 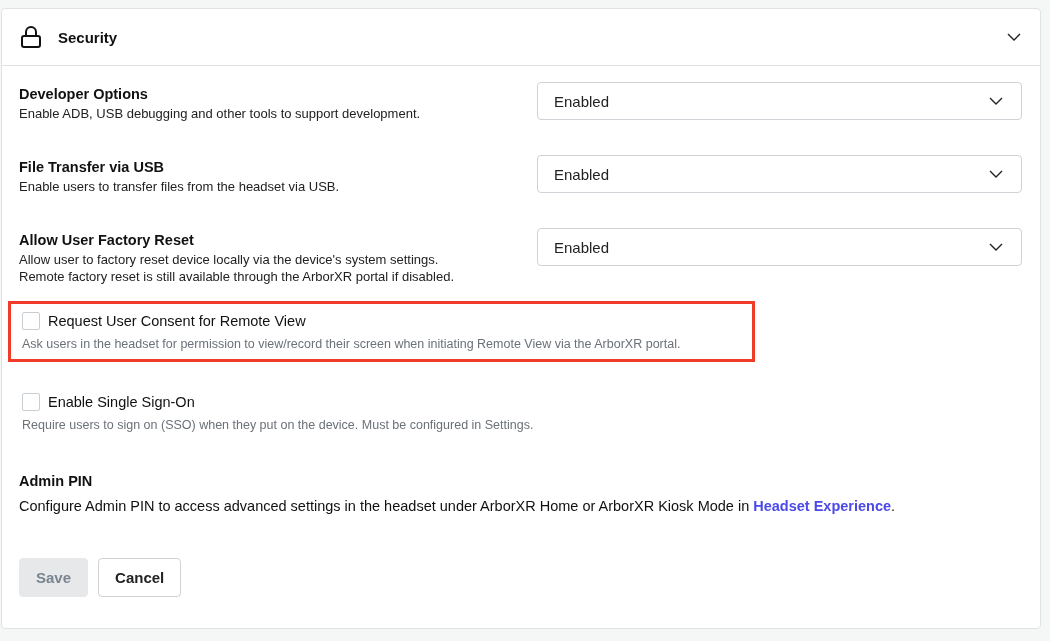 What do you see at coordinates (88, 37) in the screenshot?
I see `section-title: Security` at bounding box center [88, 37].